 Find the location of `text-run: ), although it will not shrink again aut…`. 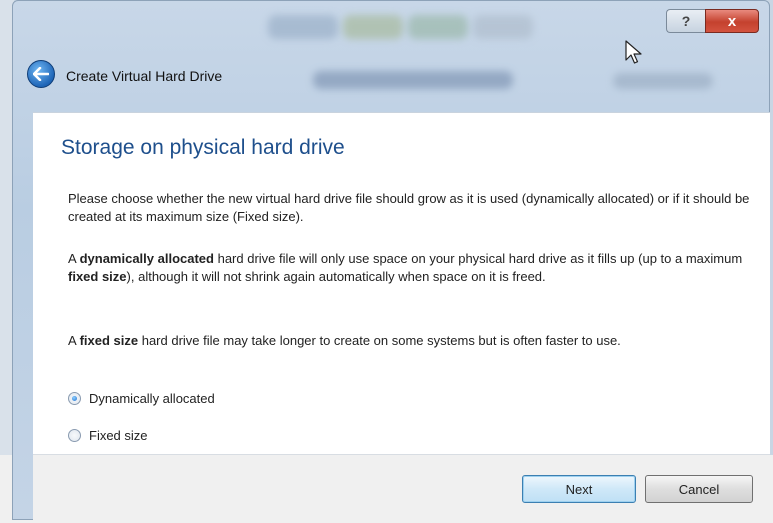

text-run: ), although it will not shrink again aut… is located at coordinates (336, 276).